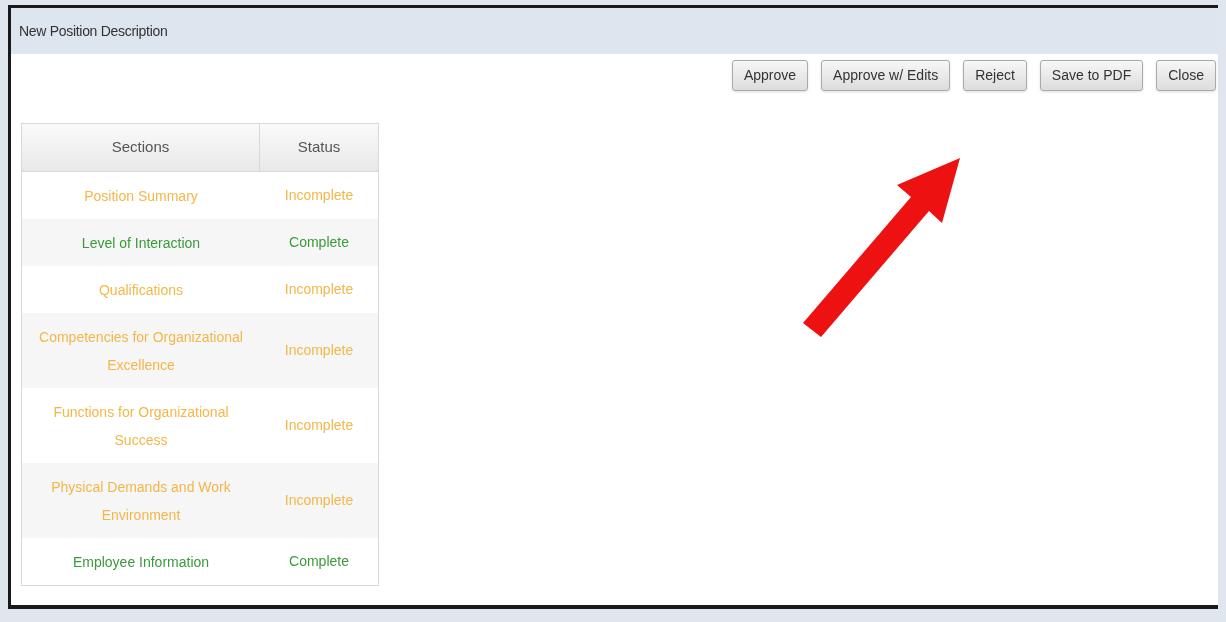  I want to click on column-header: Sections, so click(141, 147).